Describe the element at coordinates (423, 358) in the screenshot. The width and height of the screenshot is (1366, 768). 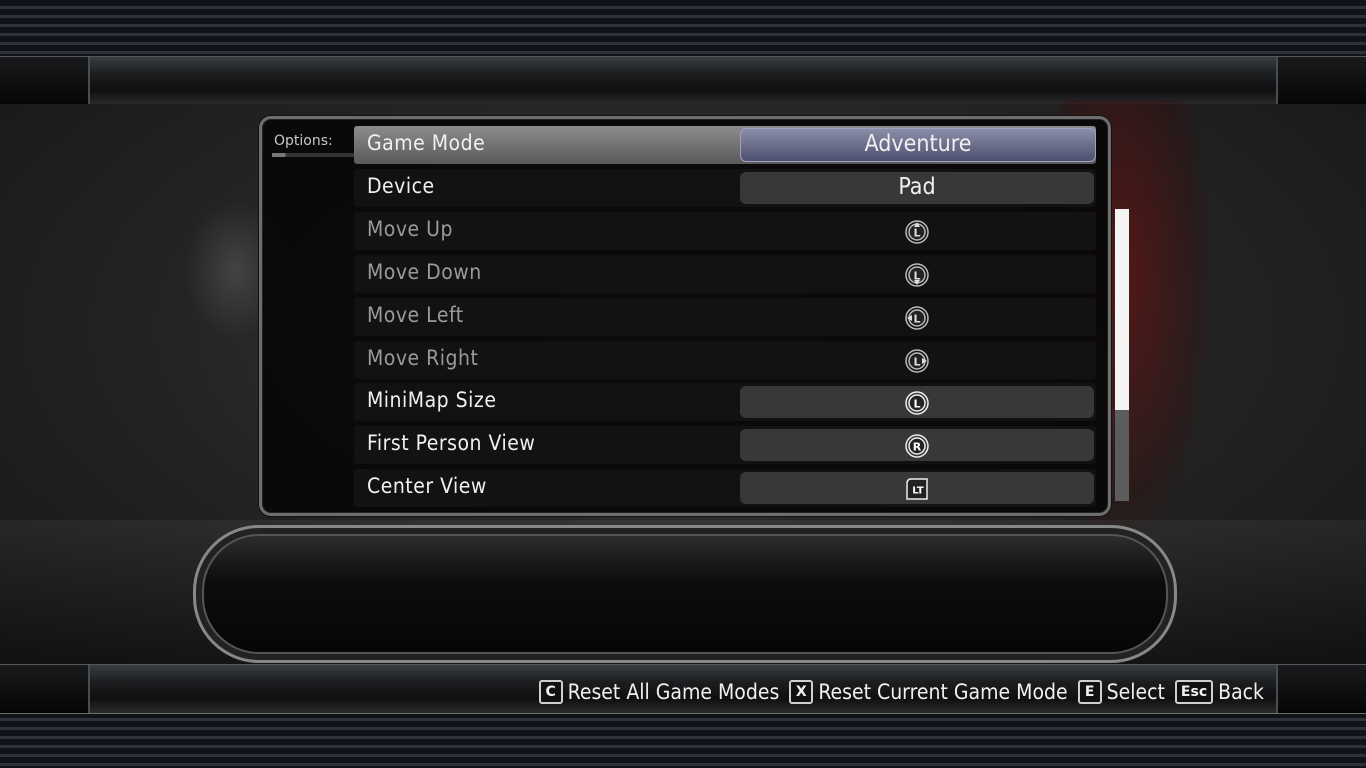
I see `option-label: Move Right` at that location.